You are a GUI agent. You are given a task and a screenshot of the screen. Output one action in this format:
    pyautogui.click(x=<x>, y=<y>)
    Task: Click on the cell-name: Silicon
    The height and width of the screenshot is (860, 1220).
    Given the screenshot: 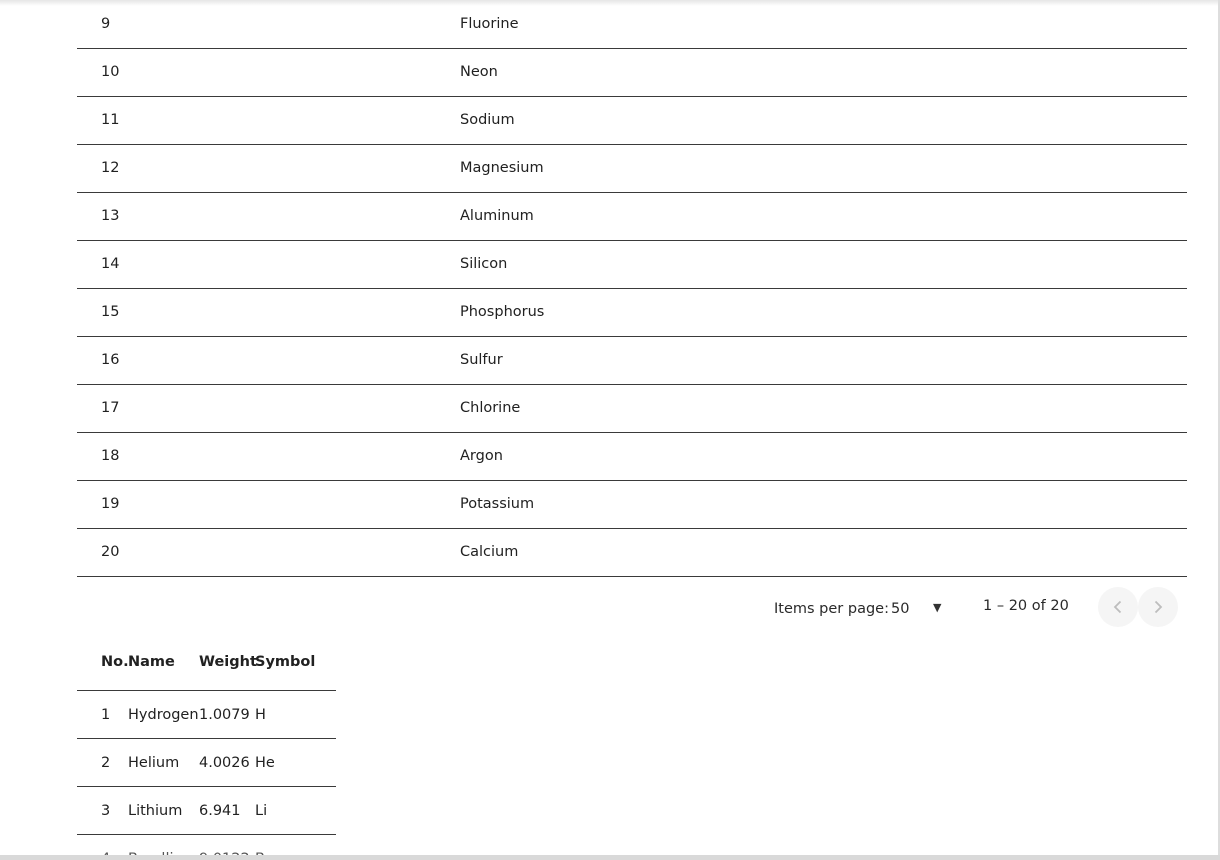 What is the action you would take?
    pyautogui.click(x=484, y=264)
    